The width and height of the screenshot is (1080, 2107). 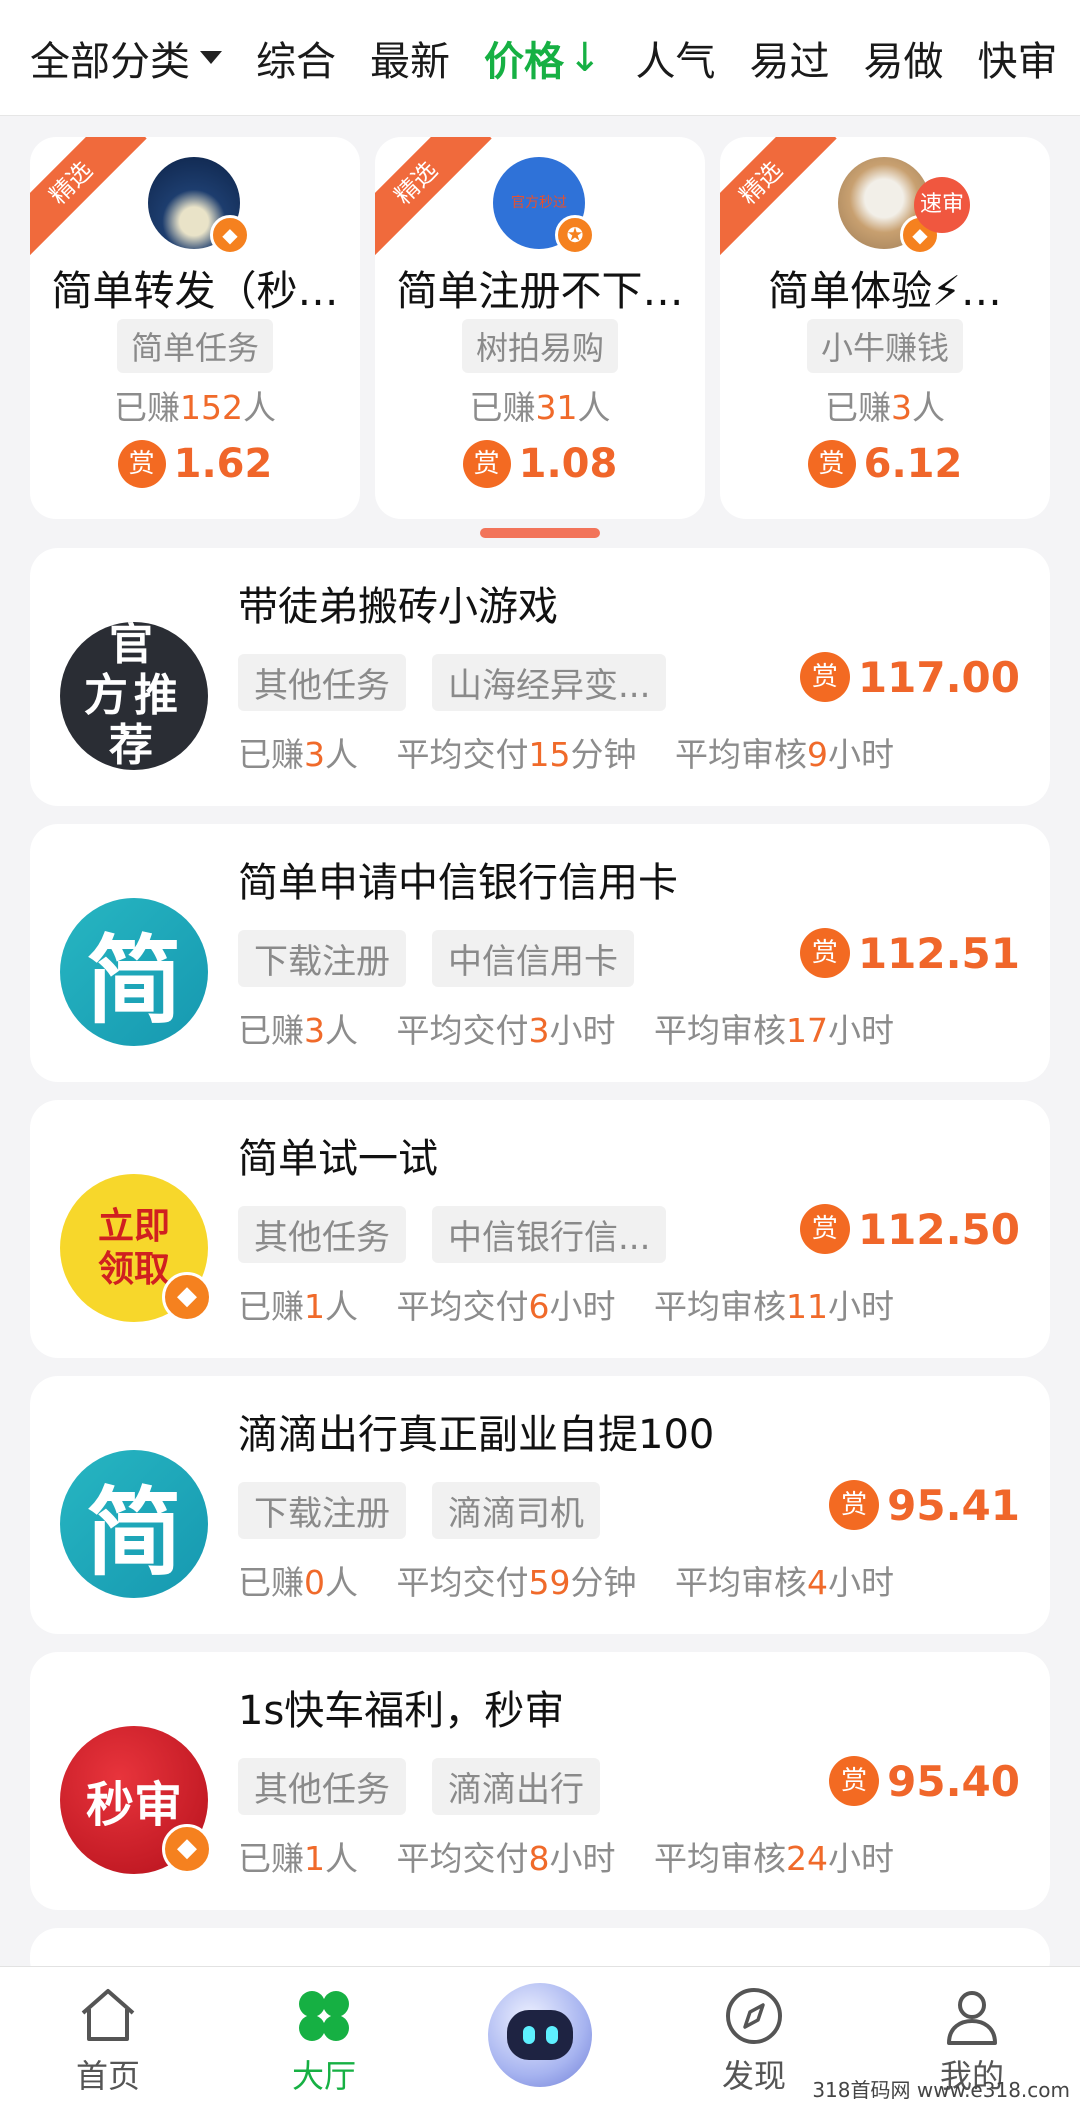 I want to click on tab-home: 首页, so click(x=108, y=2037).